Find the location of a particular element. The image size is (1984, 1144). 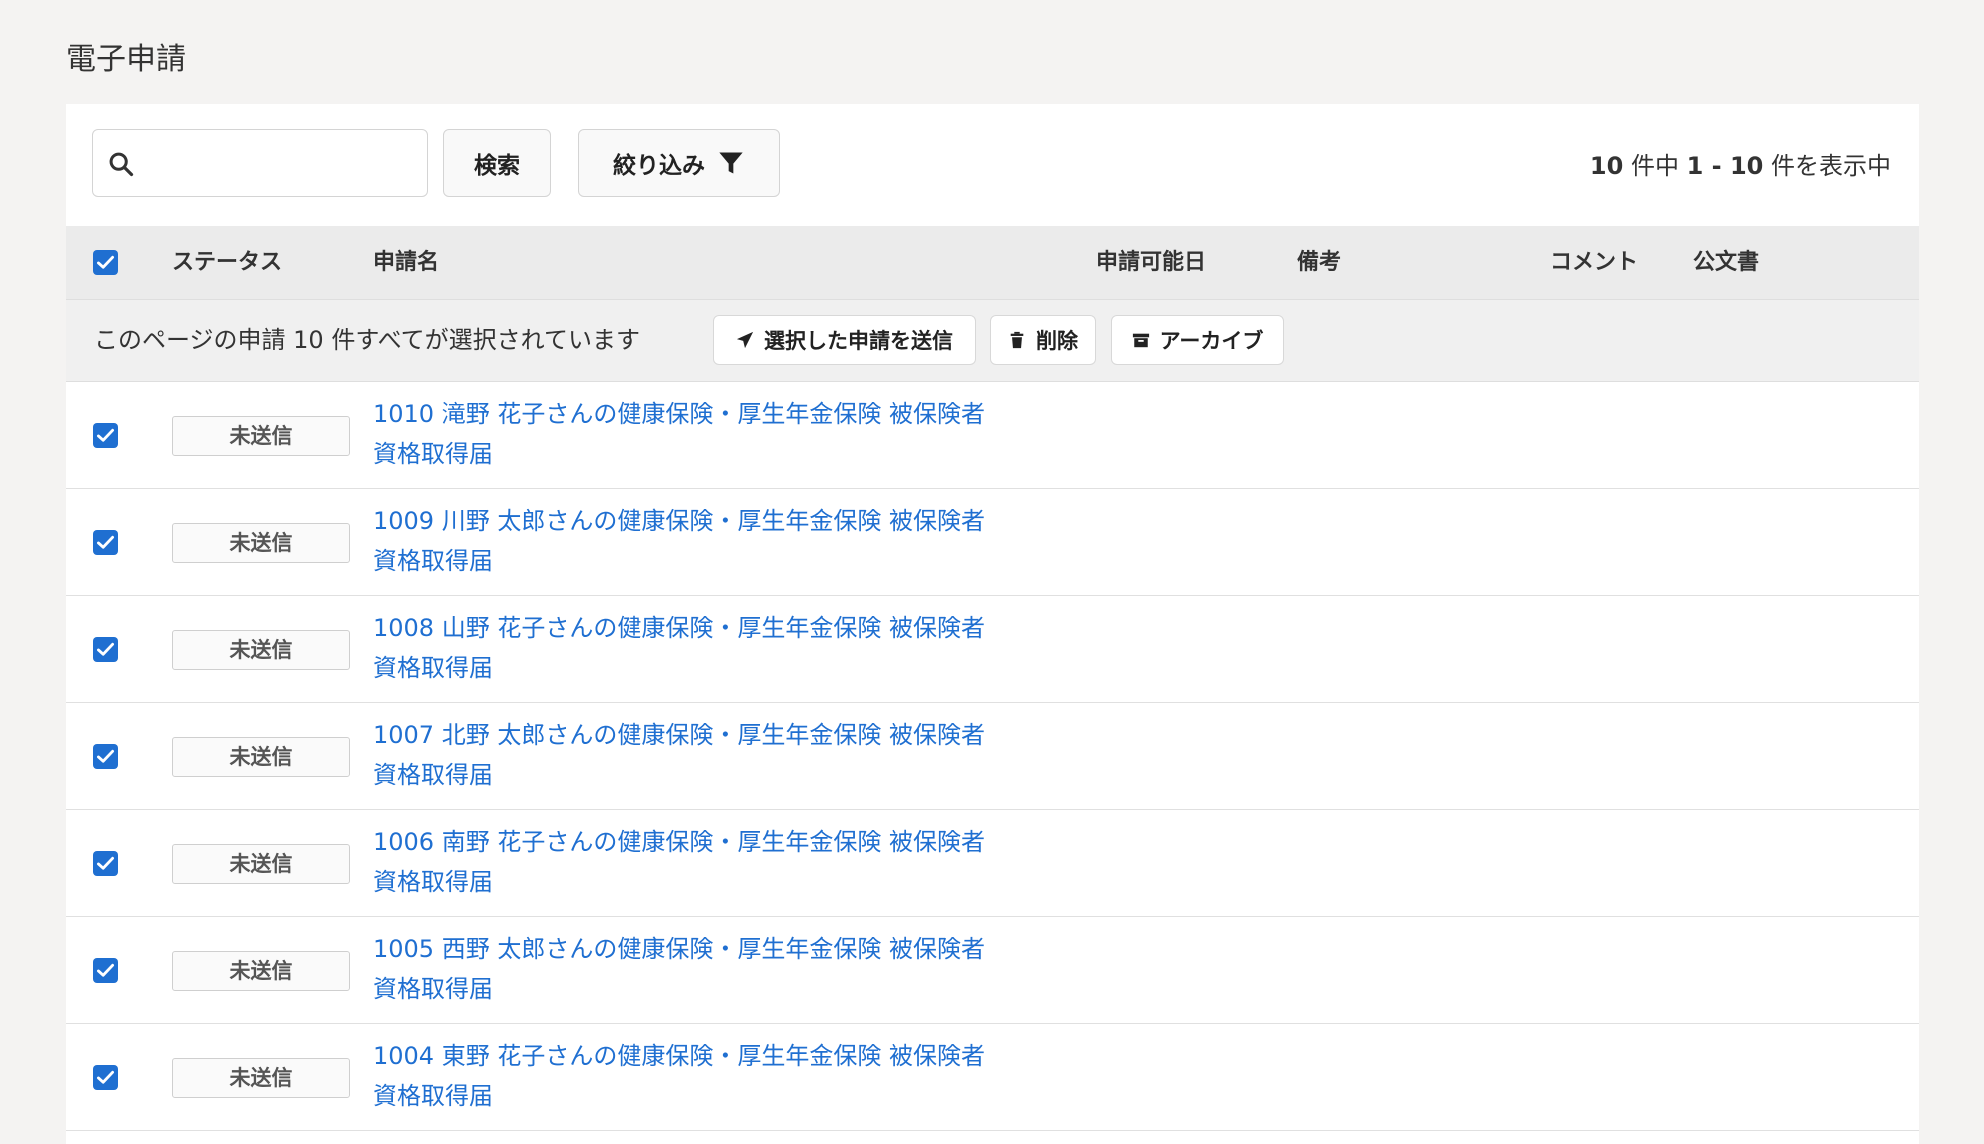

application-title-line1: 1005 西野 太郎さんの健康保険・厚生年金保険 被保険者 is located at coordinates (679, 949).